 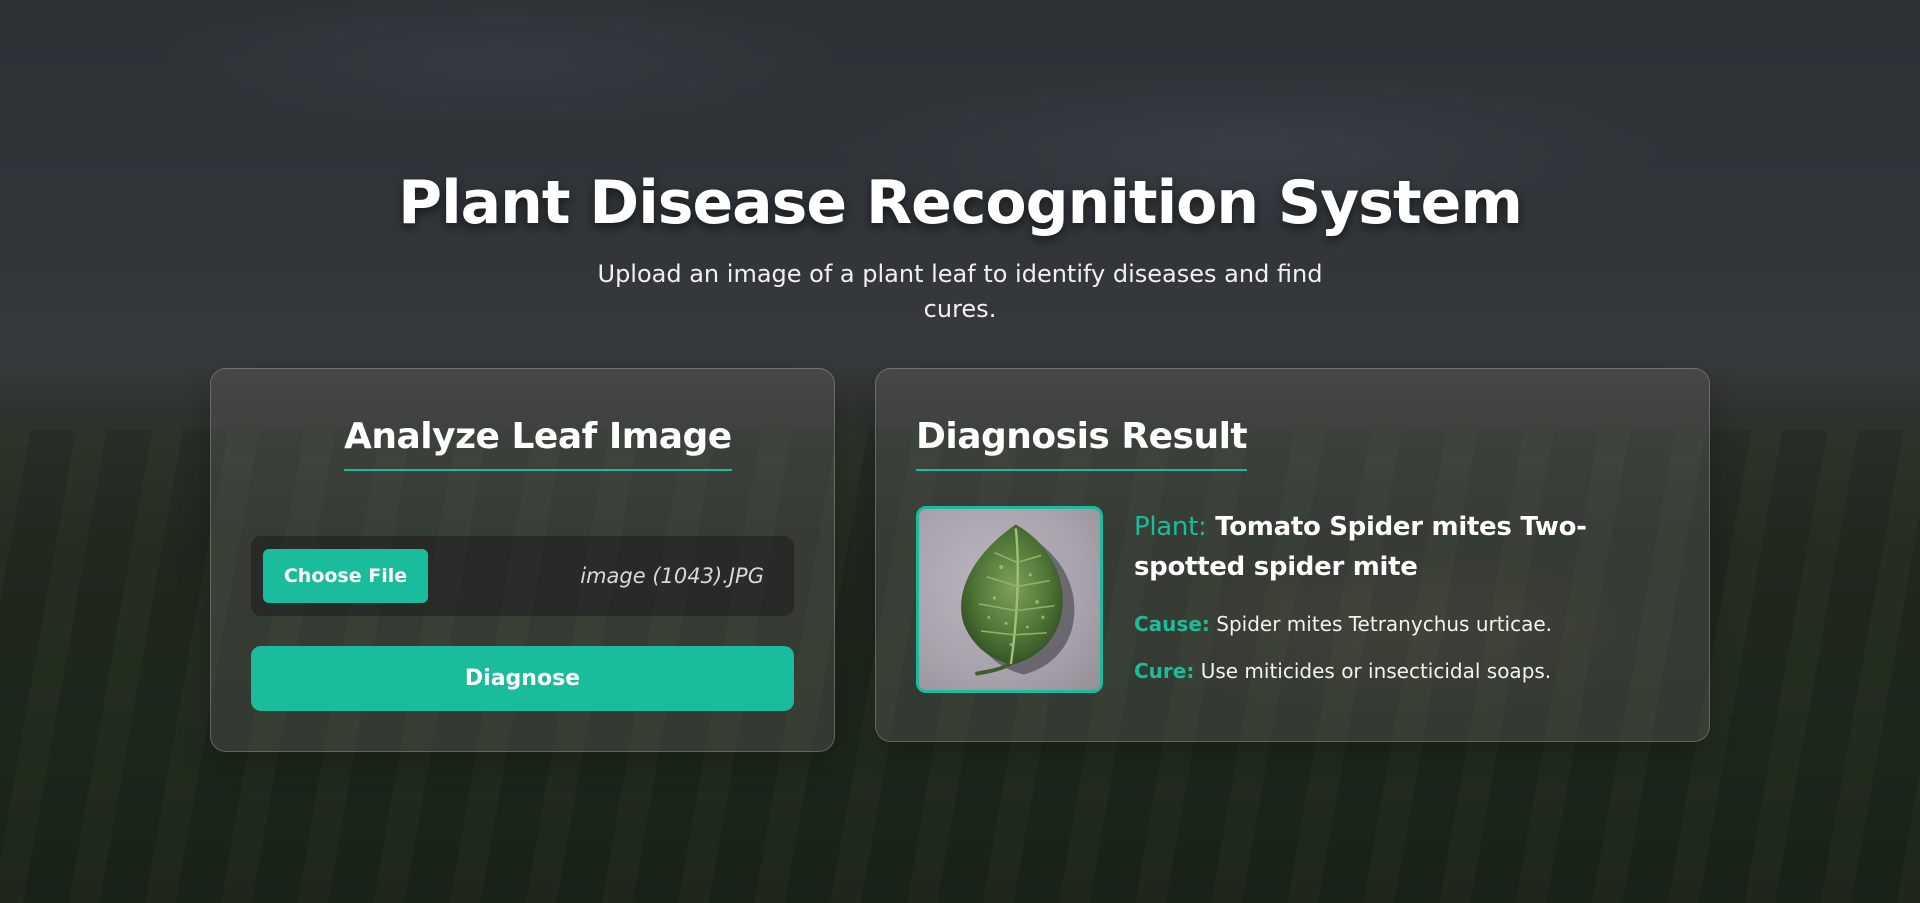 I want to click on cause-line: Cause: Spider mites Tetranychus urticae., so click(x=1374, y=624).